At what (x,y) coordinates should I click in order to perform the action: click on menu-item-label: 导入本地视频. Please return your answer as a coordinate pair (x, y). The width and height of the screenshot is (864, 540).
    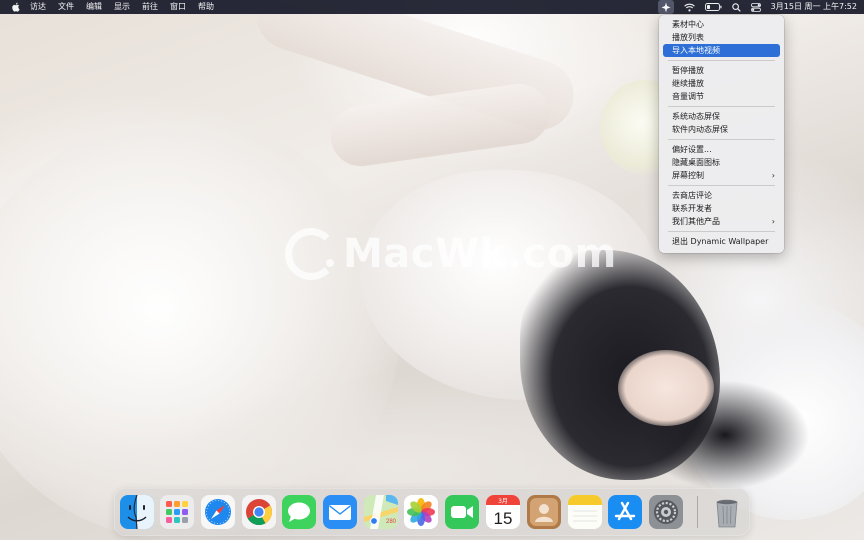
    Looking at the image, I should click on (696, 50).